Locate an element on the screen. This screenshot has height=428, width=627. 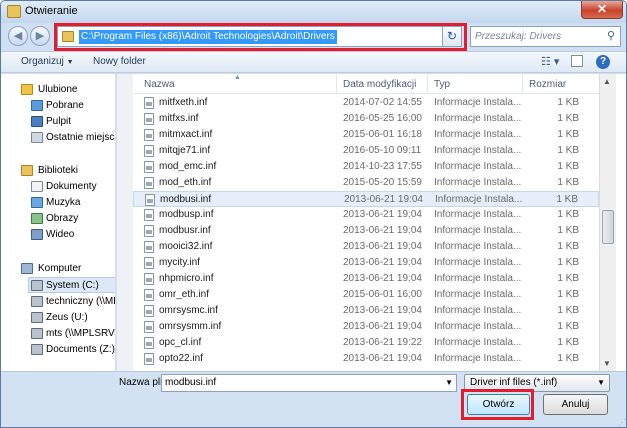
nav-item-obrazy: Obrazy is located at coordinates (62, 219).